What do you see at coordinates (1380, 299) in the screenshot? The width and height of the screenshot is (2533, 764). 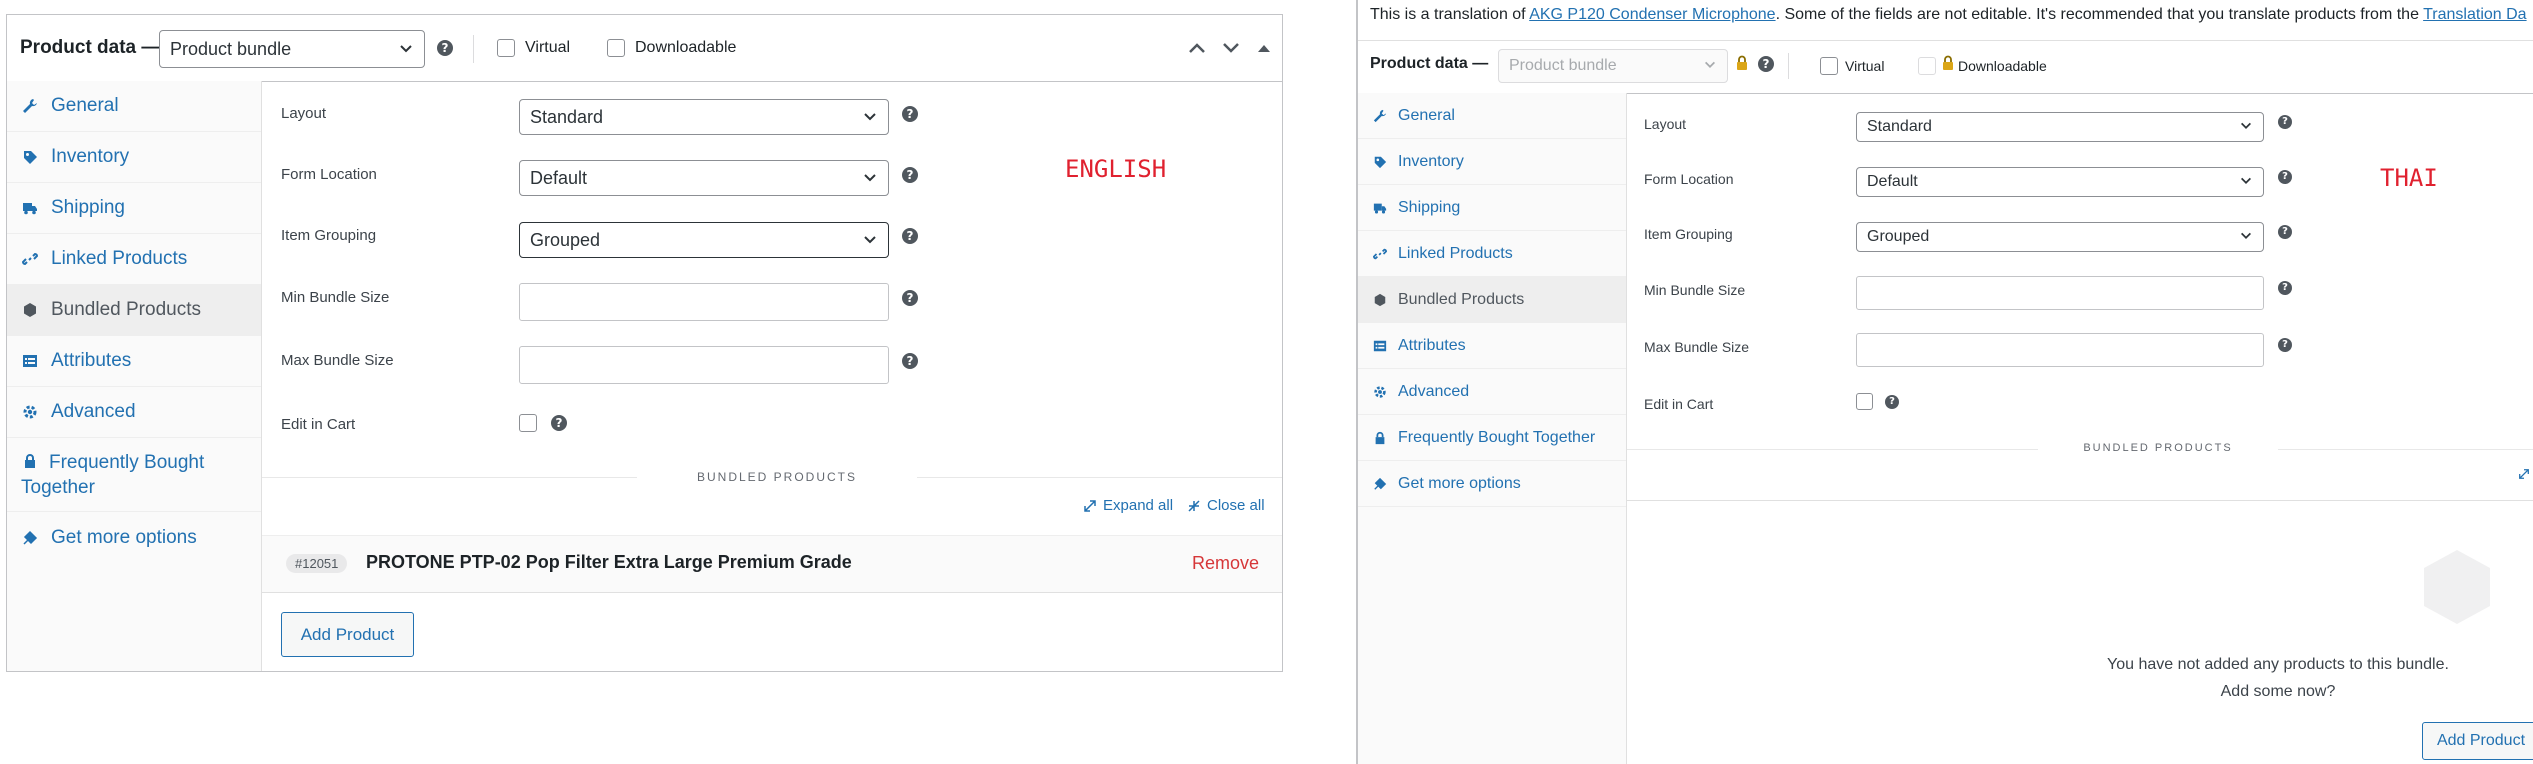 I see `hexagon-icon` at bounding box center [1380, 299].